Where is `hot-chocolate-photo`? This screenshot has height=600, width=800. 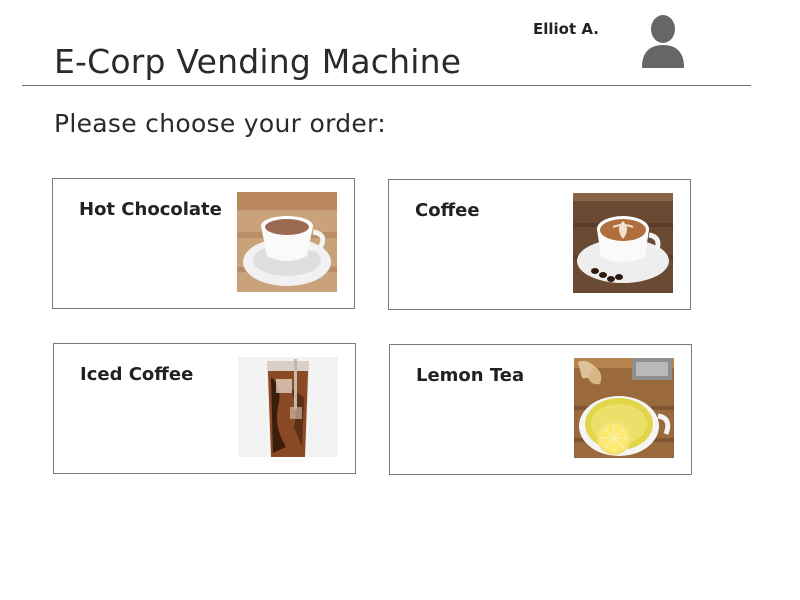 hot-chocolate-photo is located at coordinates (287, 242).